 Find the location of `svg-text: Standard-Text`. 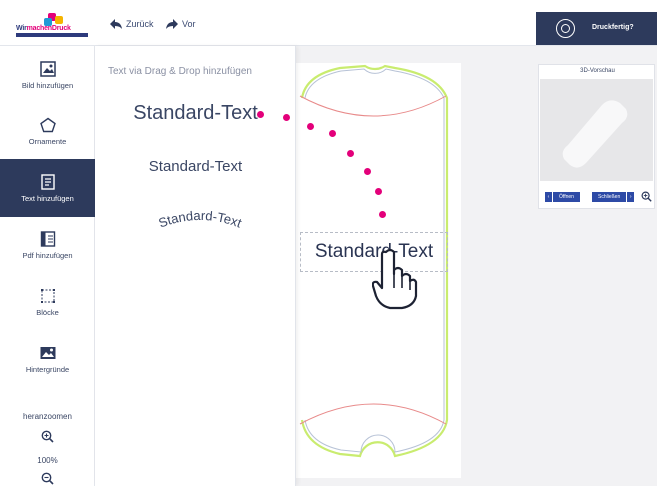

svg-text: Standard-Text is located at coordinates (200, 219).